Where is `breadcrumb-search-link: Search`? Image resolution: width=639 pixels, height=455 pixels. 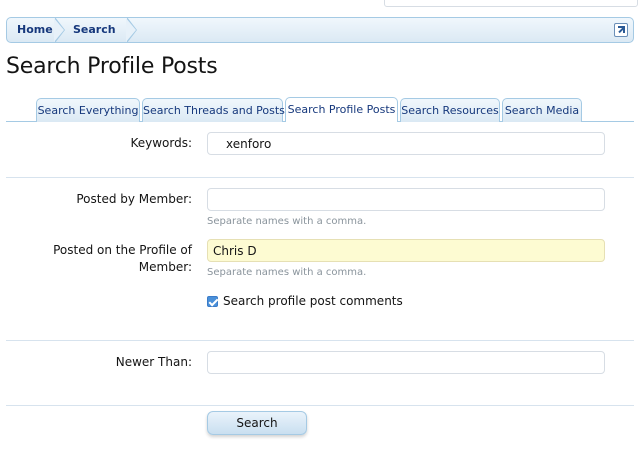 breadcrumb-search-link: Search is located at coordinates (98, 30).